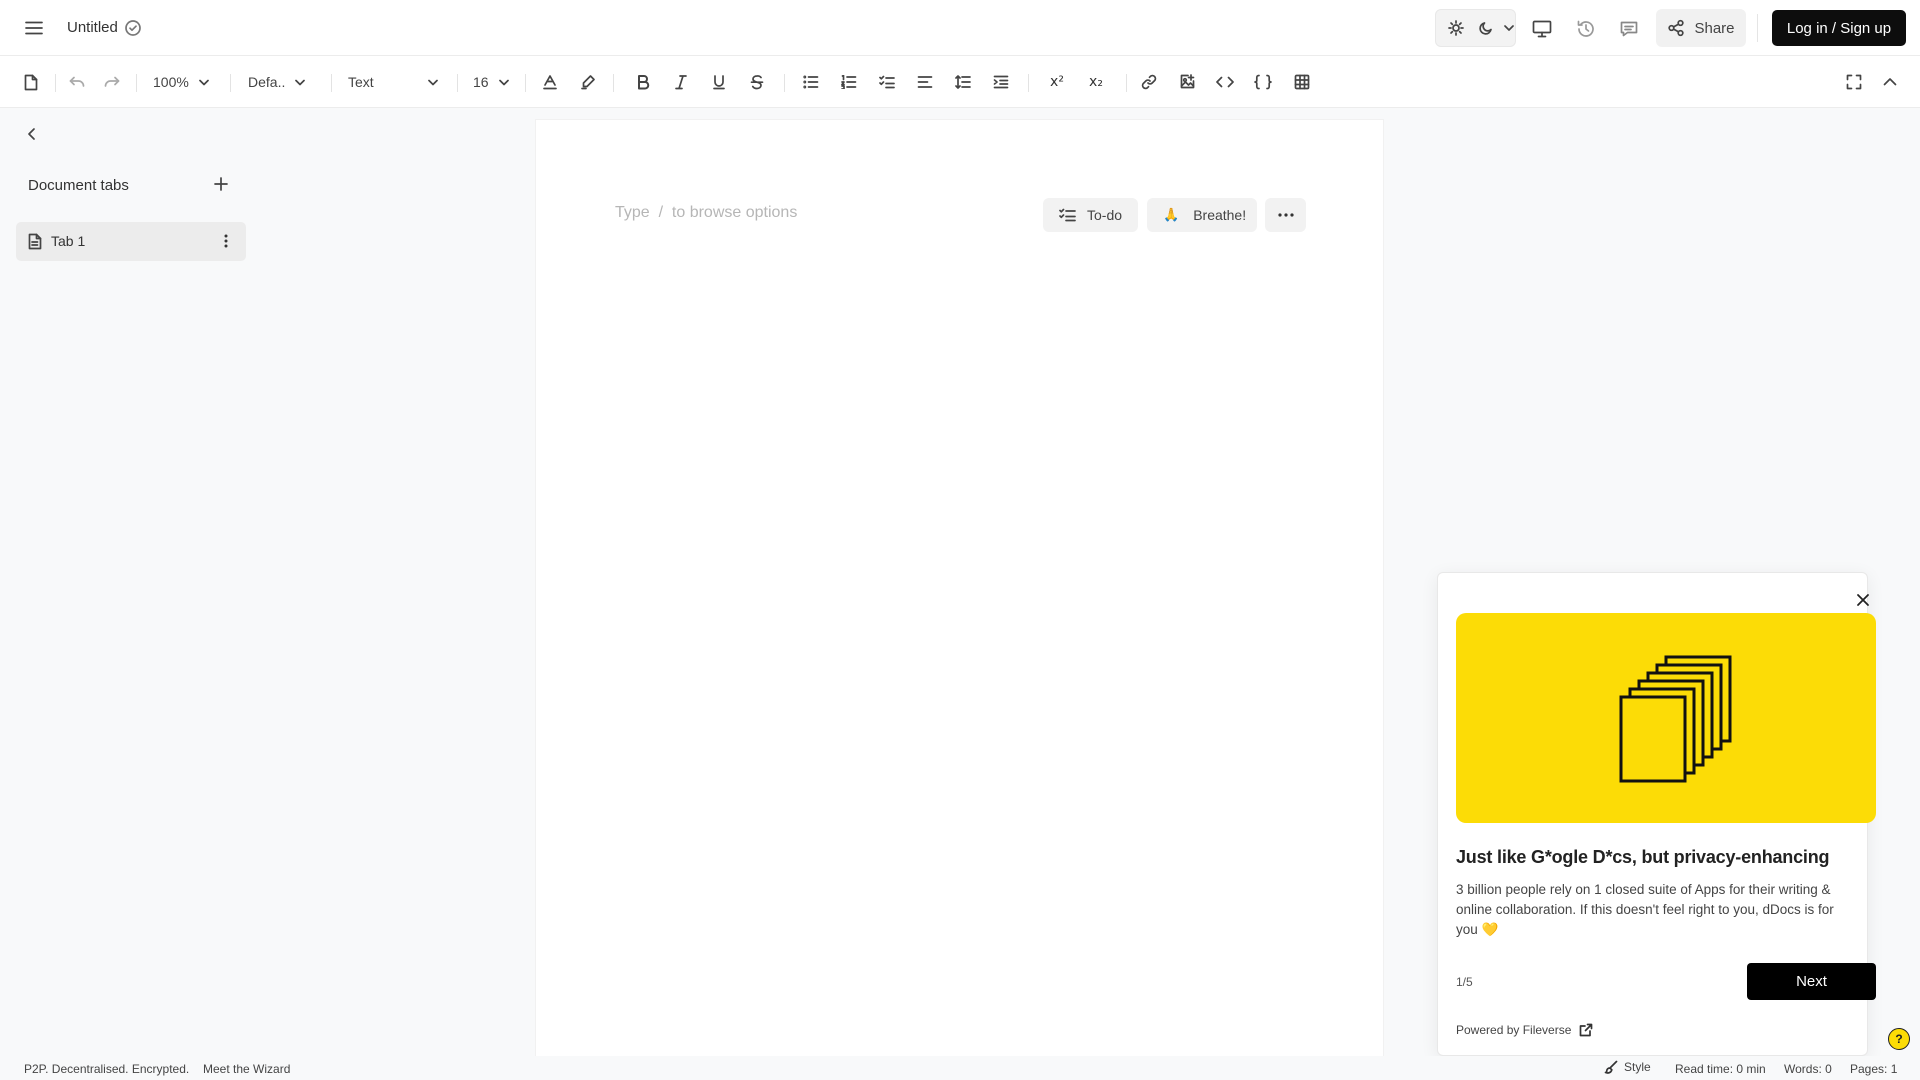  What do you see at coordinates (221, 184) in the screenshot?
I see `add-tab-icon` at bounding box center [221, 184].